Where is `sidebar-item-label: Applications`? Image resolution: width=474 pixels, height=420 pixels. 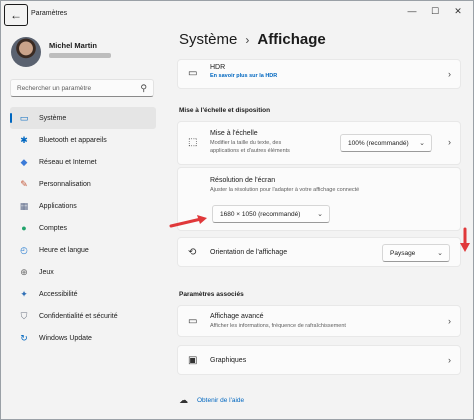 sidebar-item-label: Applications is located at coordinates (58, 206).